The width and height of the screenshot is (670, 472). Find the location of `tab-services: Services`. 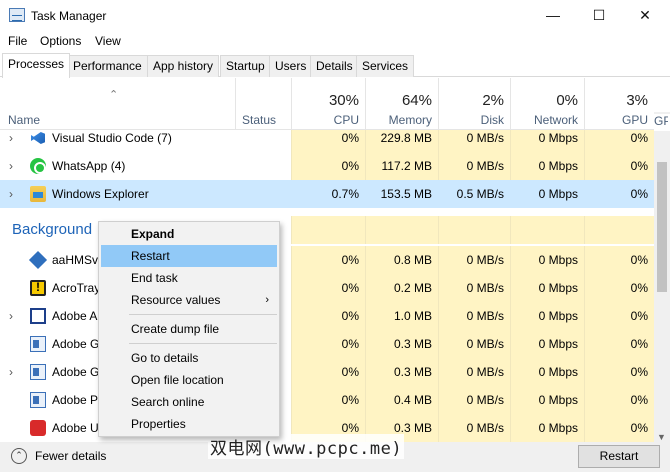

tab-services: Services is located at coordinates (385, 66).